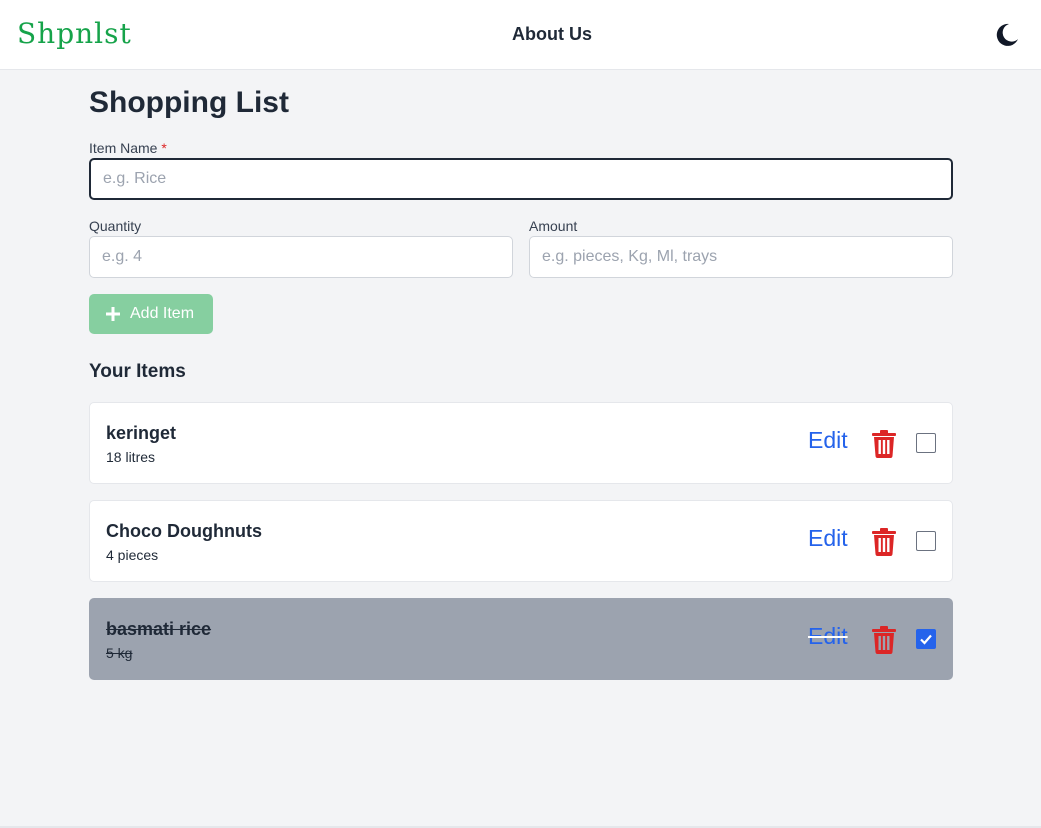 This screenshot has width=1041, height=828. I want to click on item-name: keringet, so click(141, 433).